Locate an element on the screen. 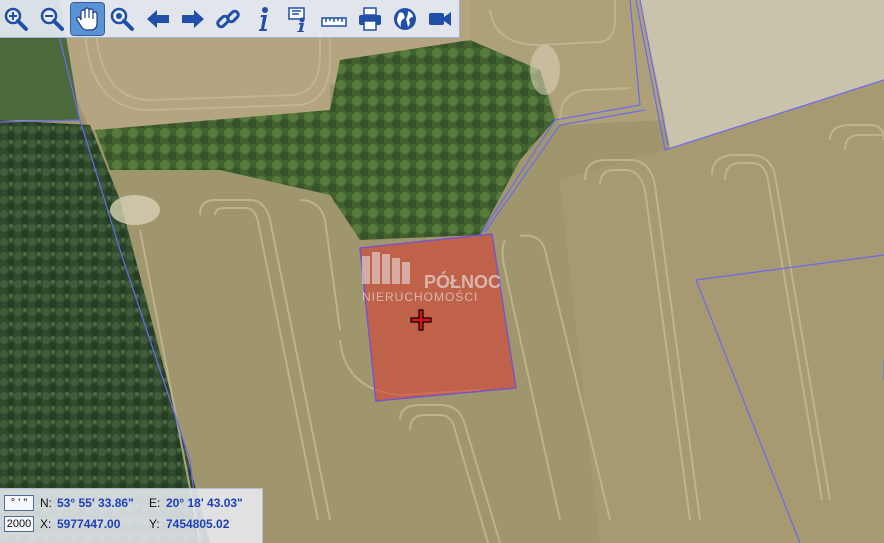  globe-button is located at coordinates (404, 19).